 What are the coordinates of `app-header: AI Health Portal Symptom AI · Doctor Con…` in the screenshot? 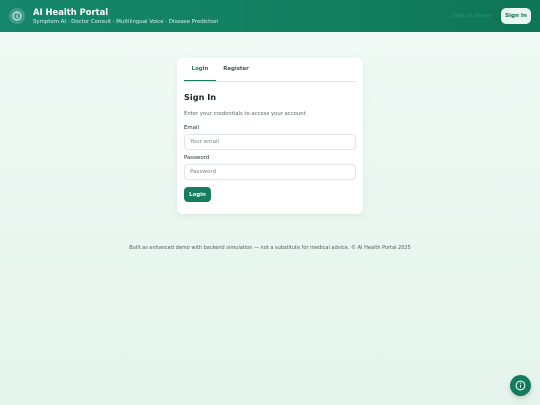 It's located at (270, 16).